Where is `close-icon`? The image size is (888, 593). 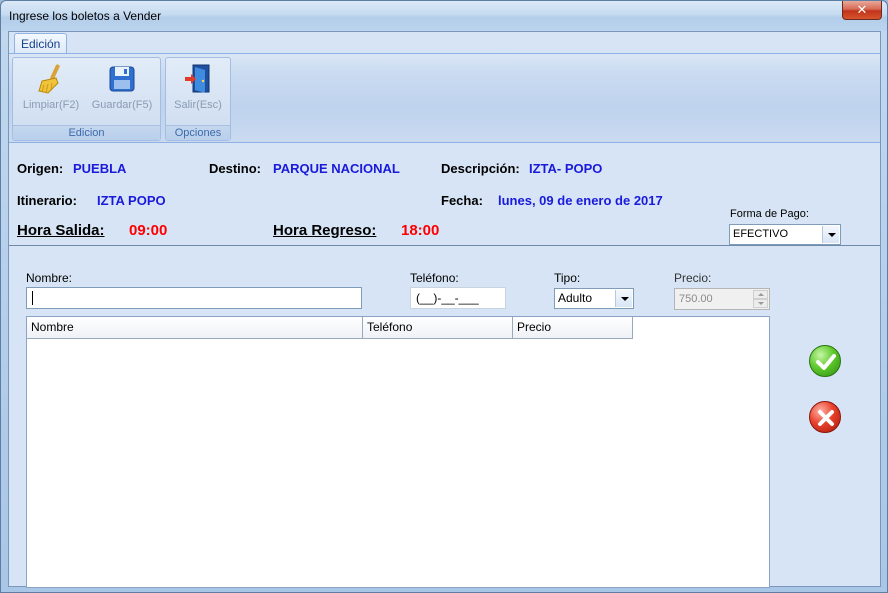 close-icon is located at coordinates (826, 418).